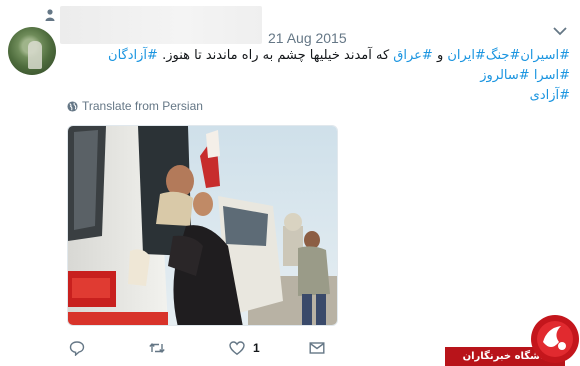 This screenshot has height=366, width=580. I want to click on heart-icon, so click(237, 348).